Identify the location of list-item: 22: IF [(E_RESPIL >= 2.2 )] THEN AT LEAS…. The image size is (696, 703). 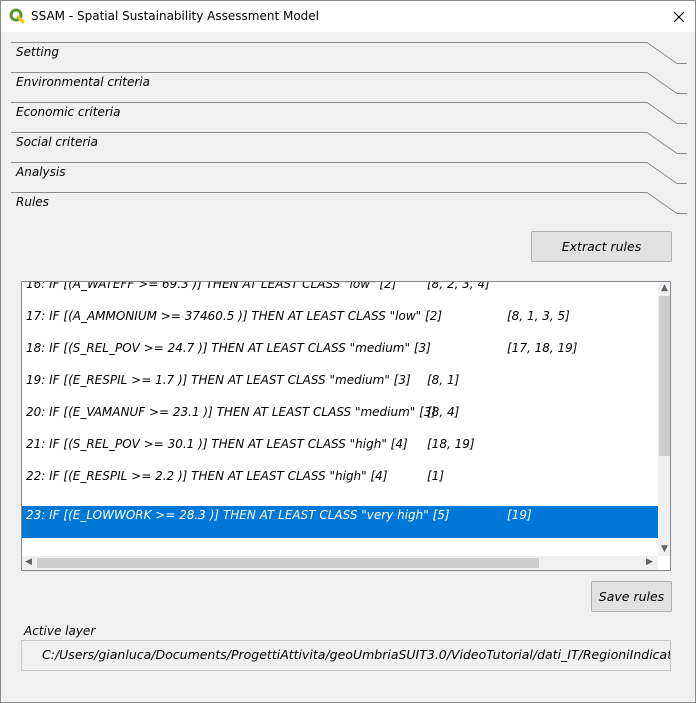
(340, 483).